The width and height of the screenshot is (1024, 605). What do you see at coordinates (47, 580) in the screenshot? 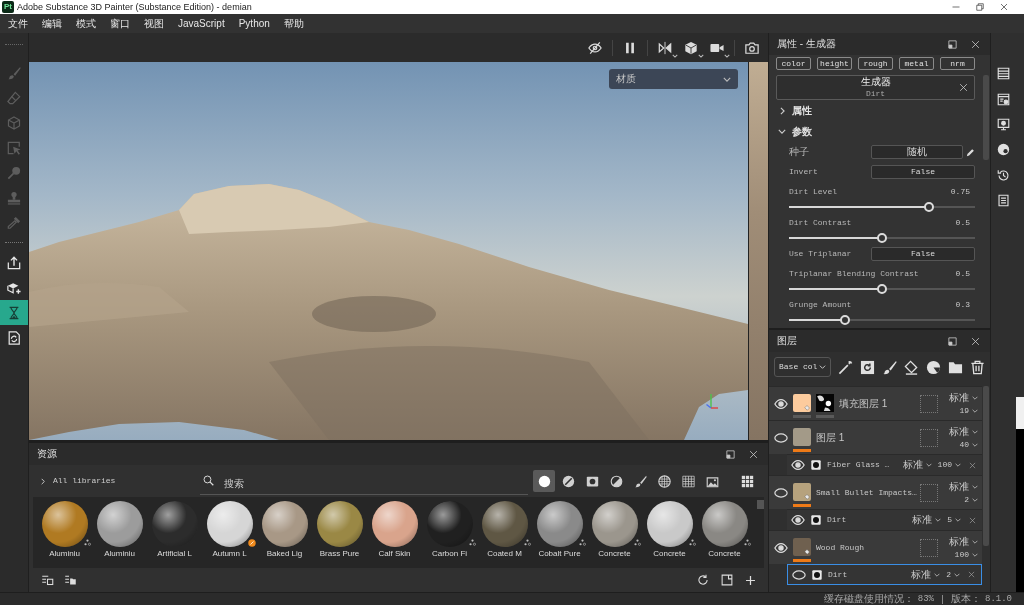
I see `list-box-icon` at bounding box center [47, 580].